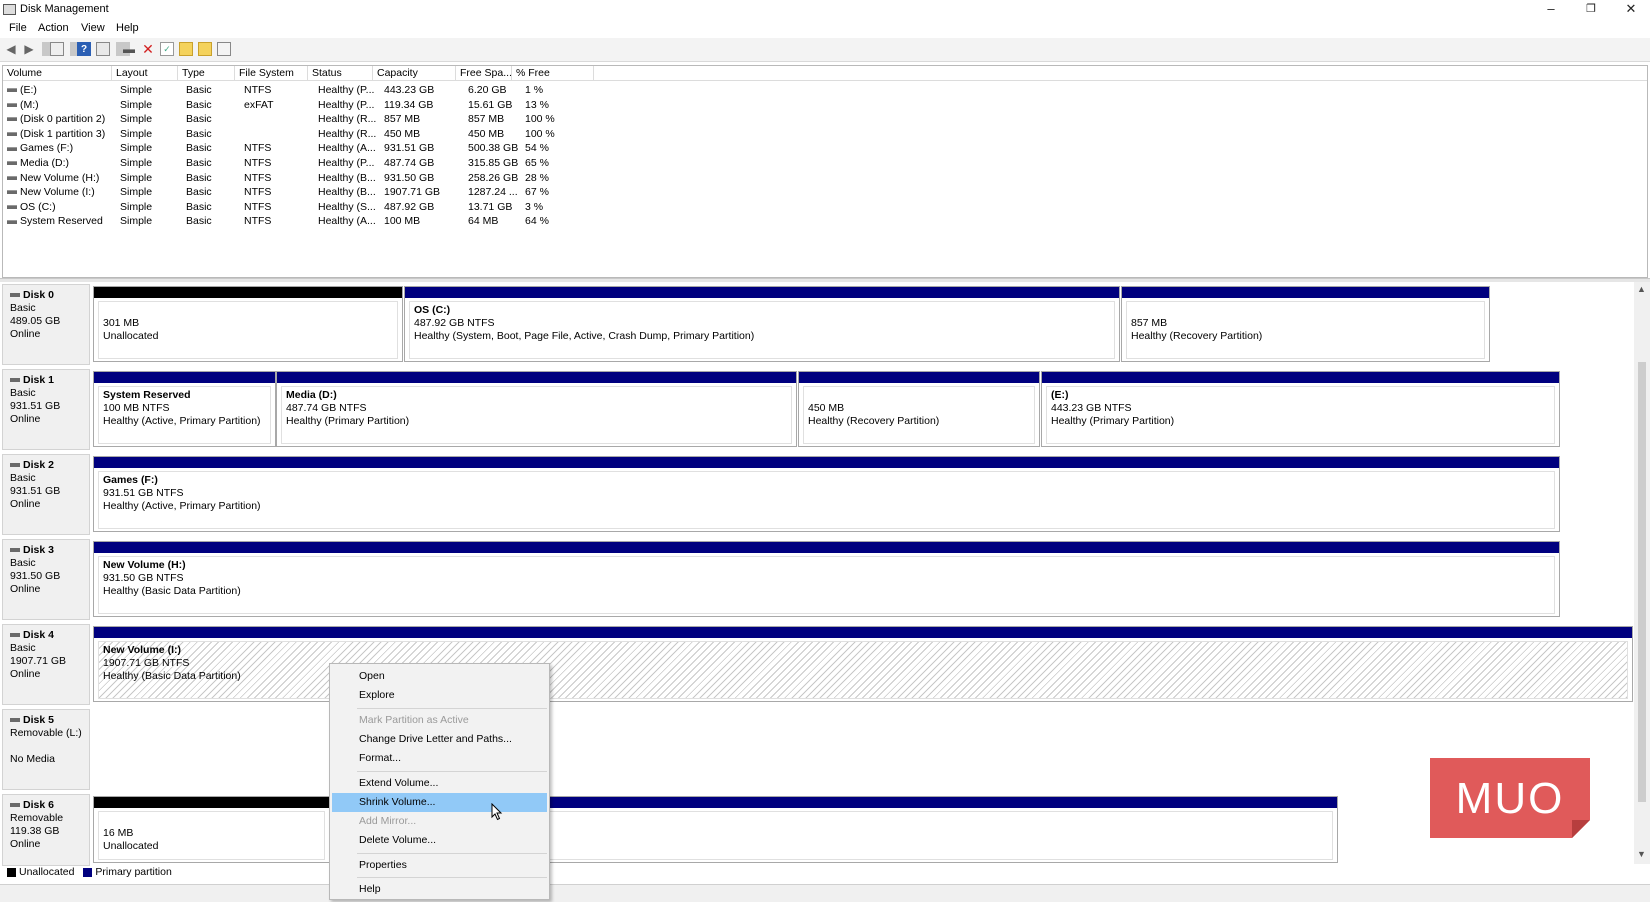  Describe the element at coordinates (537, 148) in the screenshot. I see `table-cell-text: 54 %` at that location.